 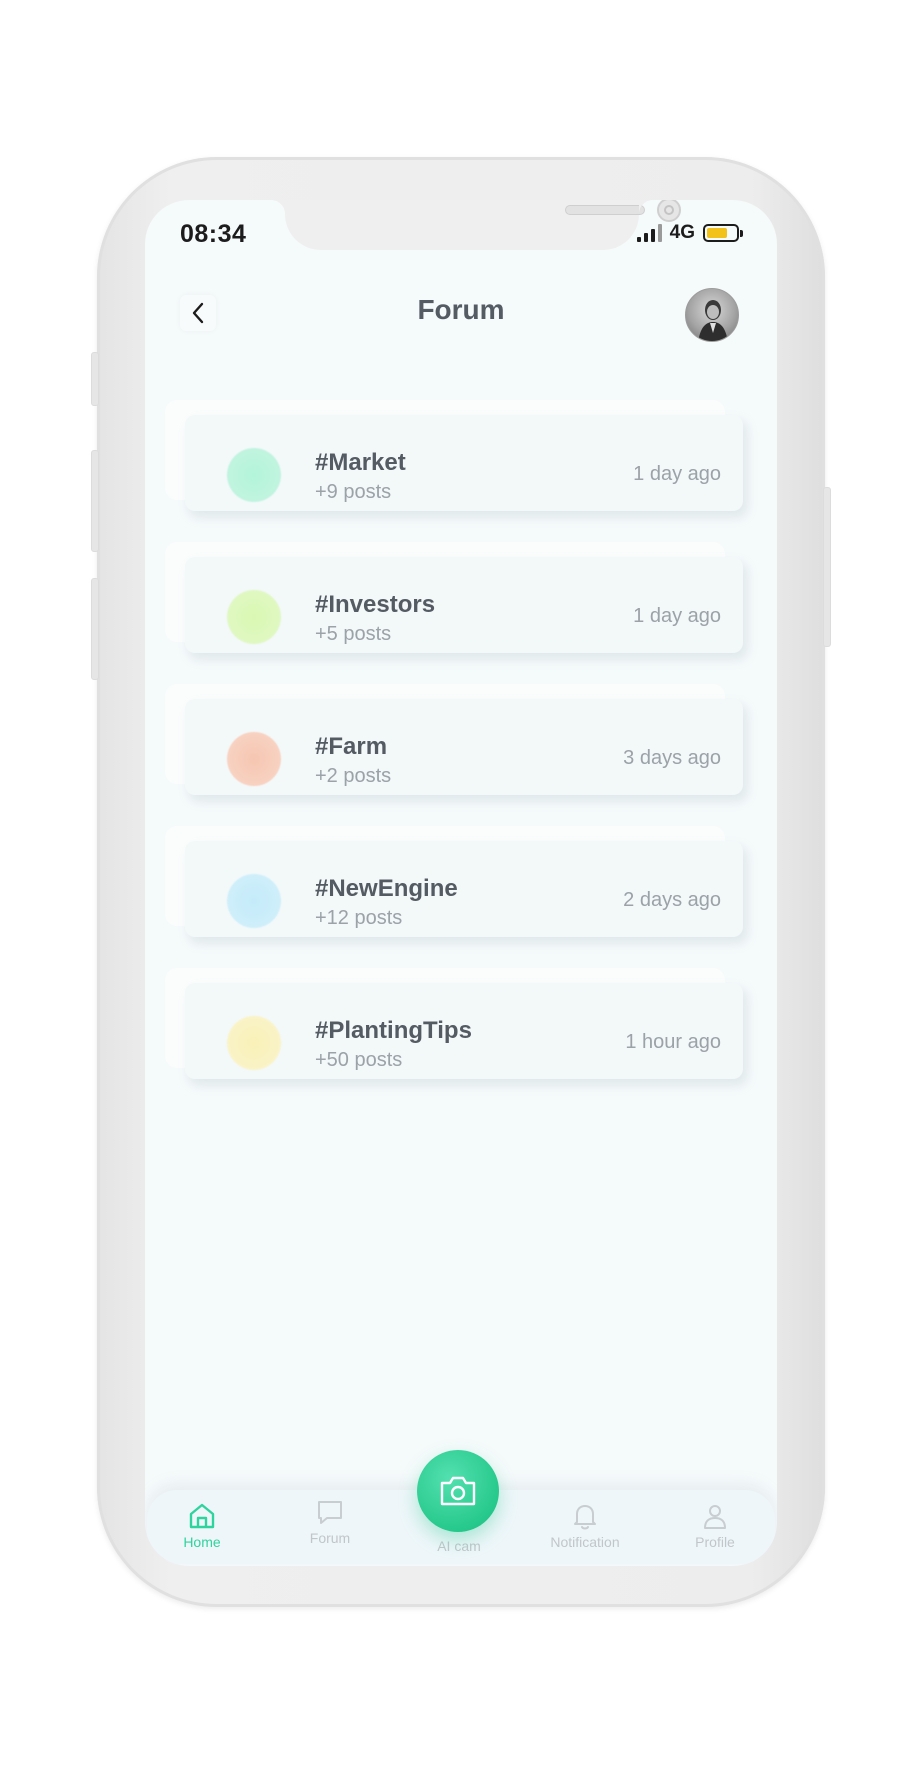 What do you see at coordinates (464, 747) in the screenshot?
I see `topic-card-body: #Farm +2 posts 3 days ago` at bounding box center [464, 747].